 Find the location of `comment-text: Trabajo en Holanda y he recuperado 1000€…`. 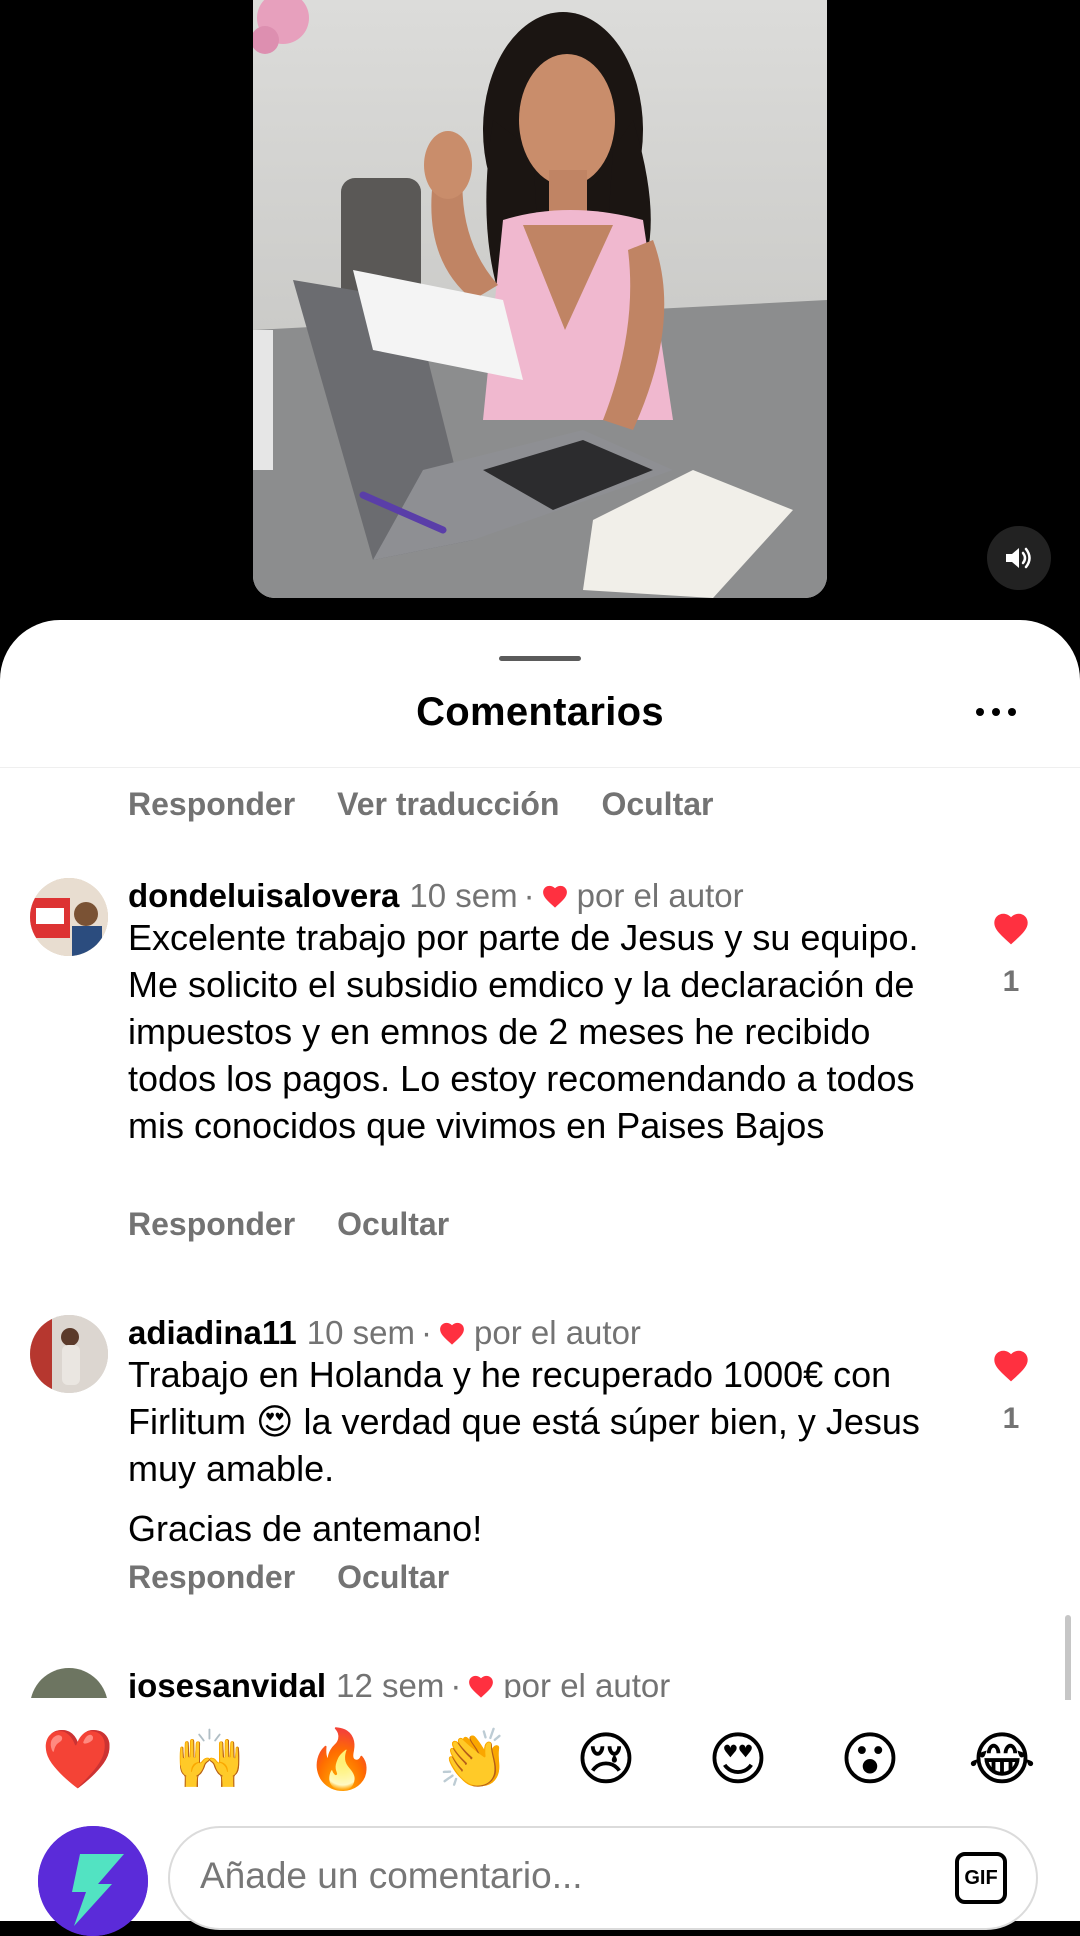

comment-text: Trabajo en Holanda y he recuperado 1000€… is located at coordinates (524, 1421).